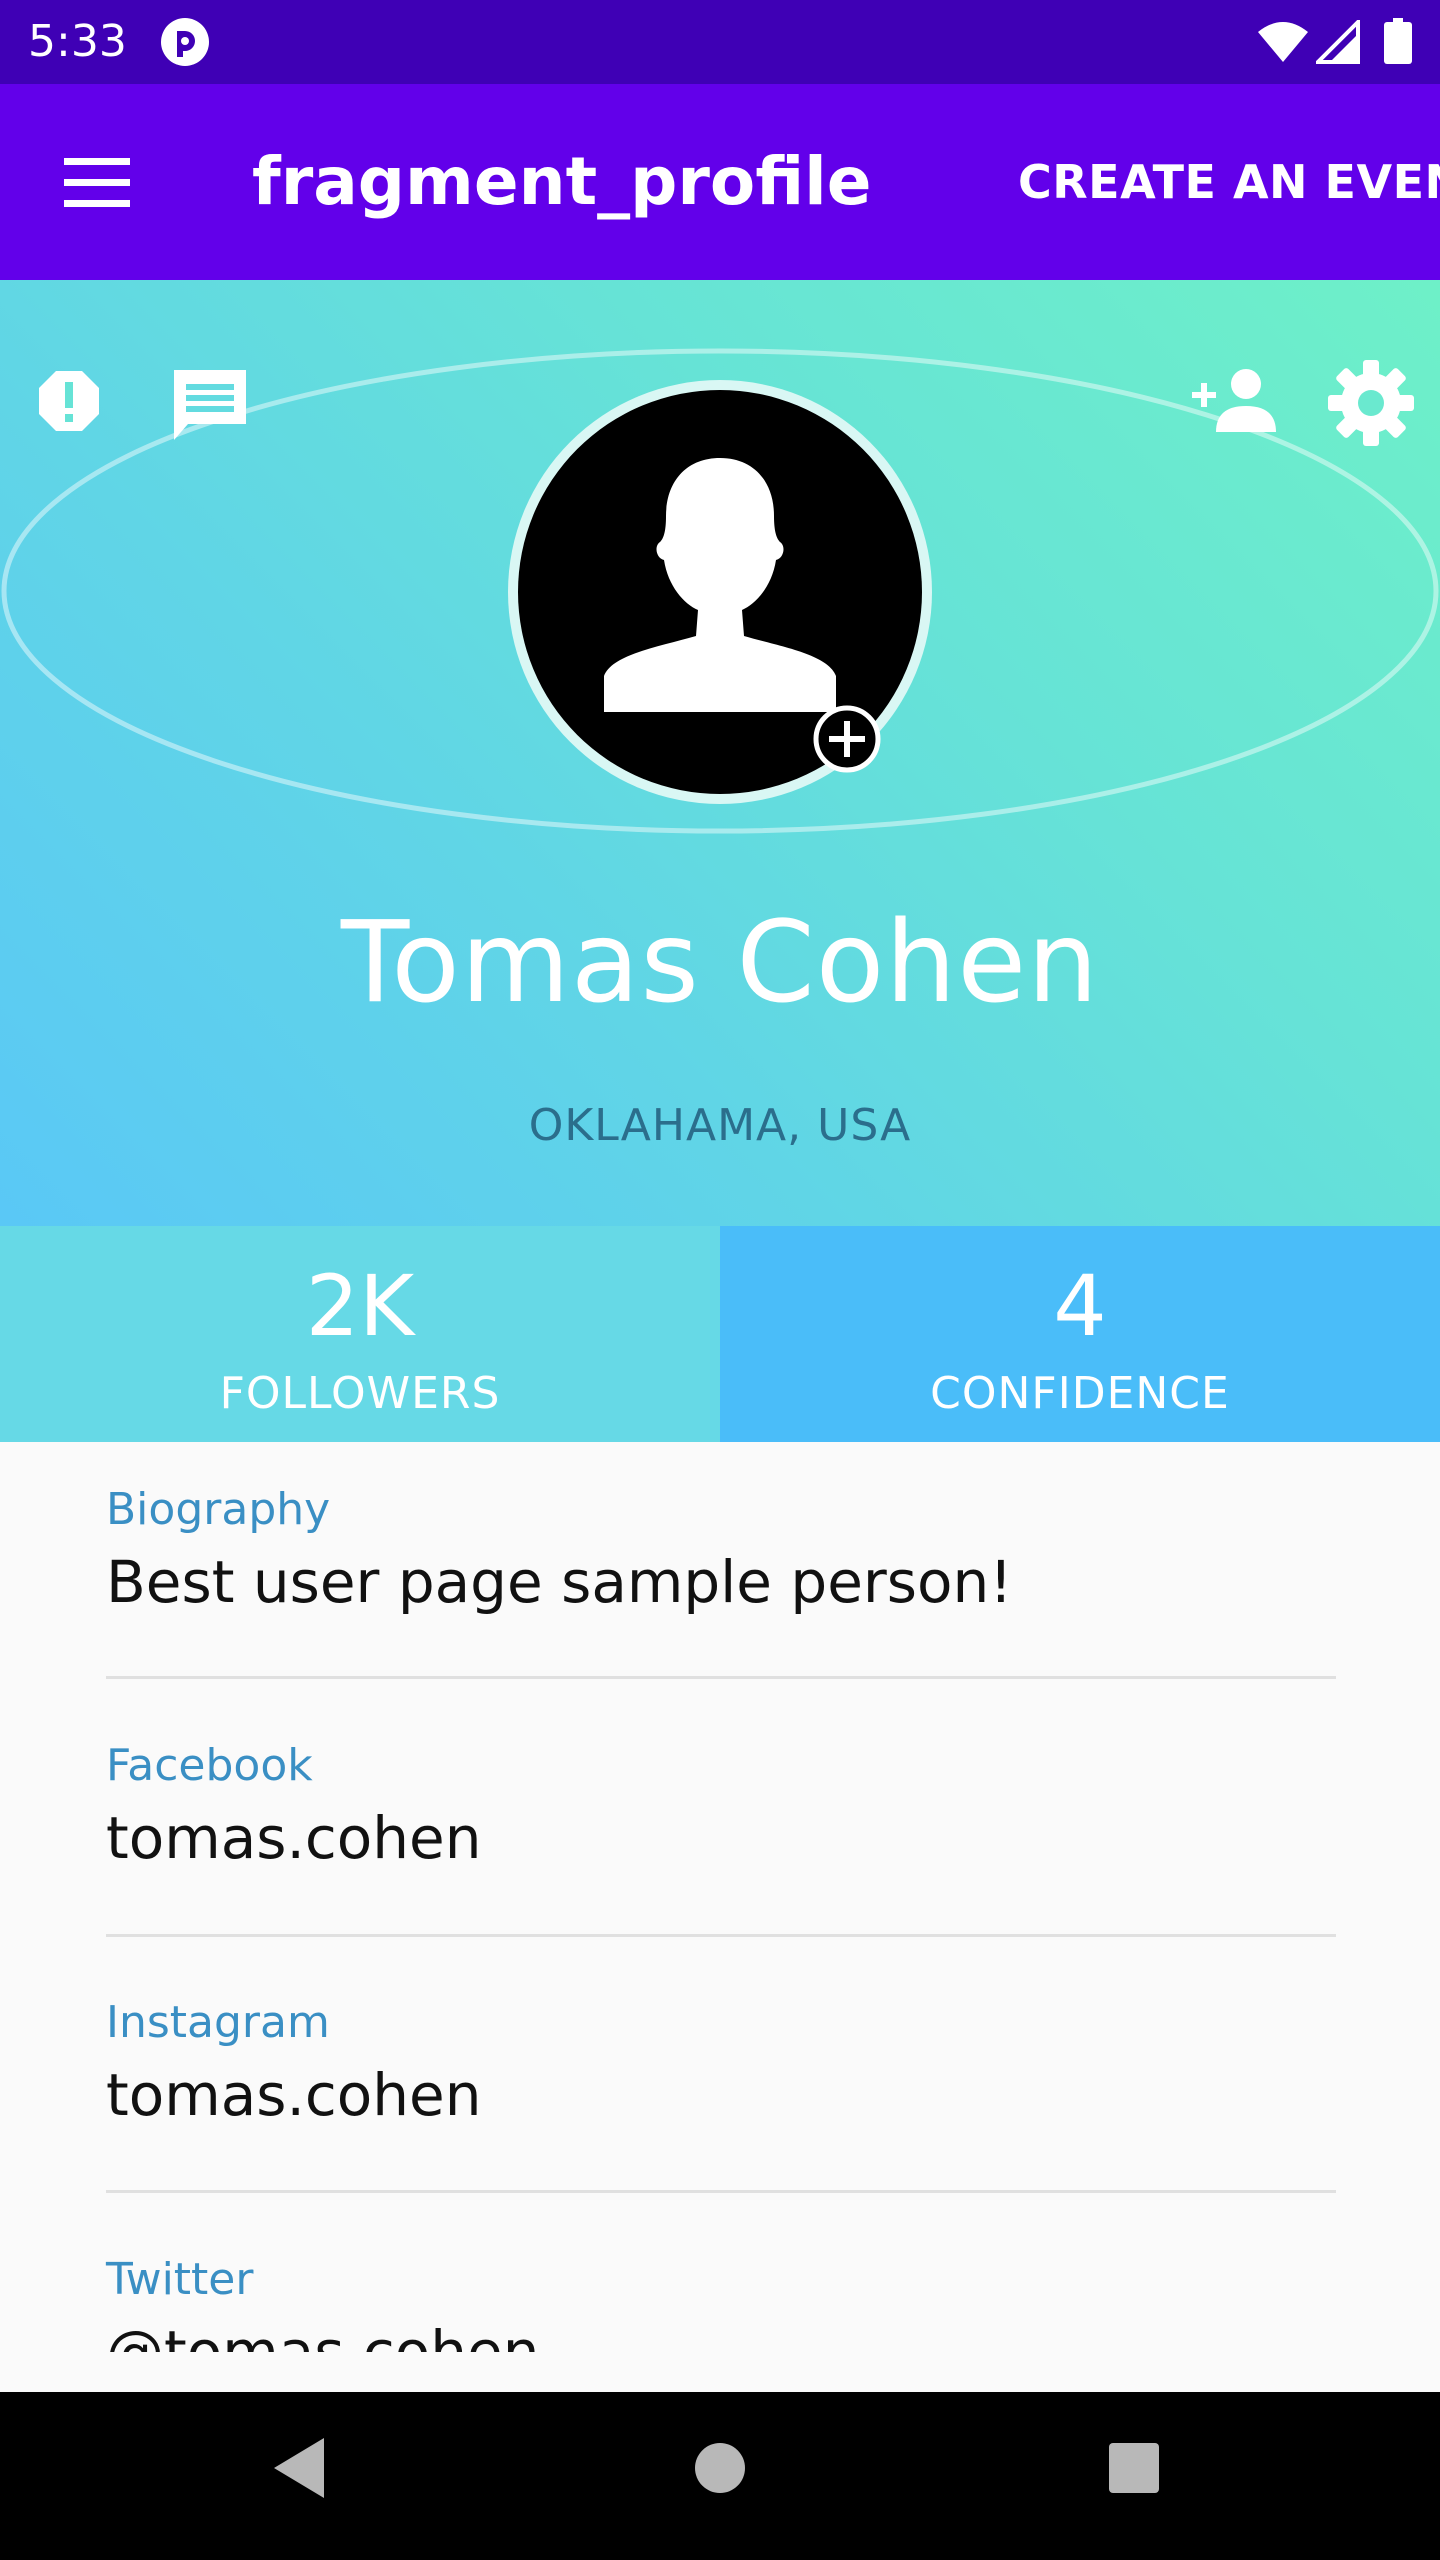  What do you see at coordinates (299, 2468) in the screenshot?
I see `back-icon` at bounding box center [299, 2468].